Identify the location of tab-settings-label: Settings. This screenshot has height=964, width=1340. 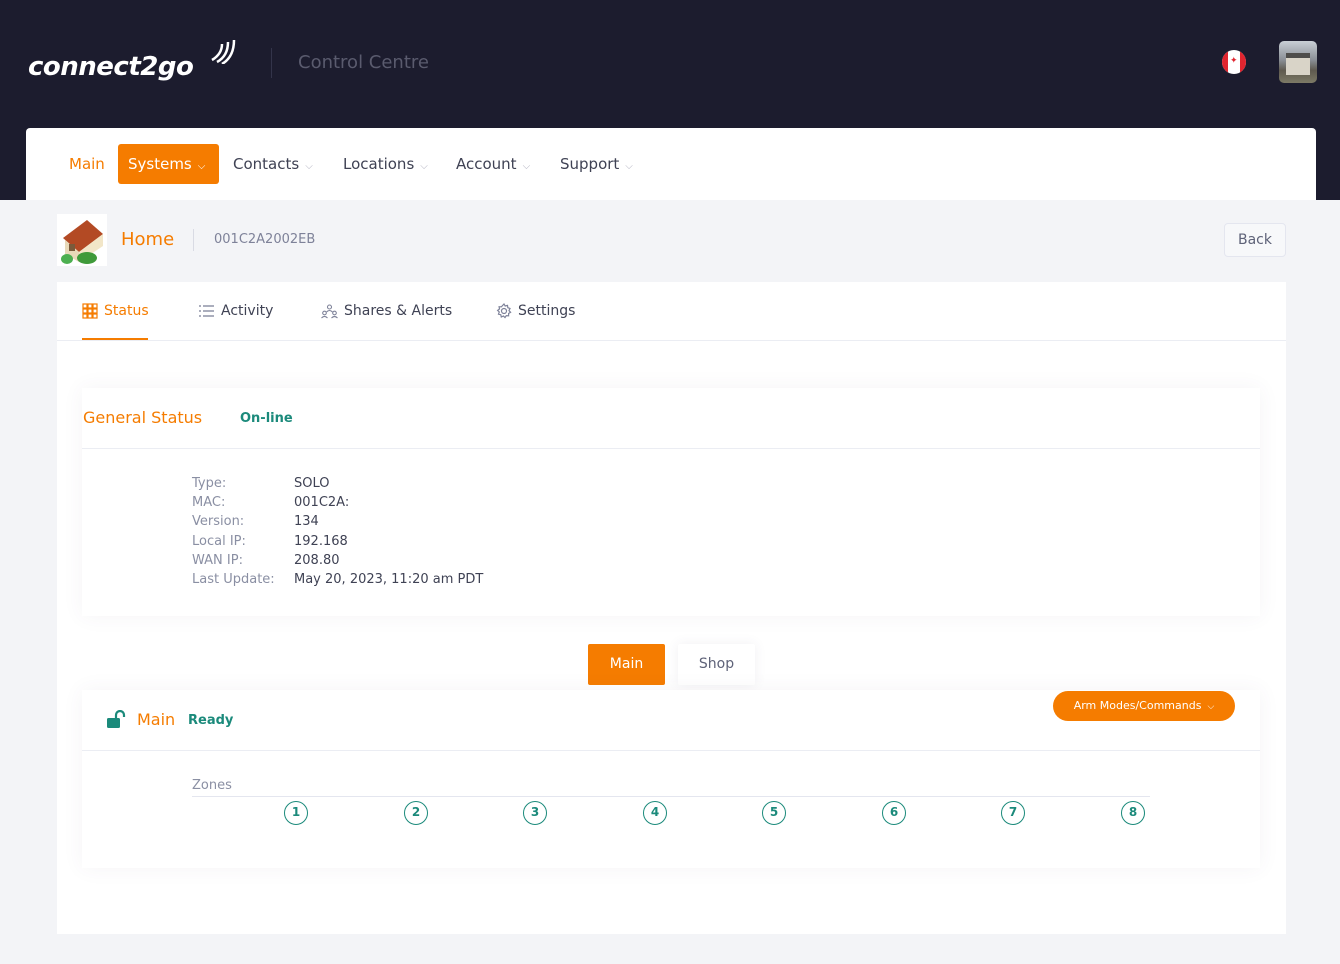
(547, 311).